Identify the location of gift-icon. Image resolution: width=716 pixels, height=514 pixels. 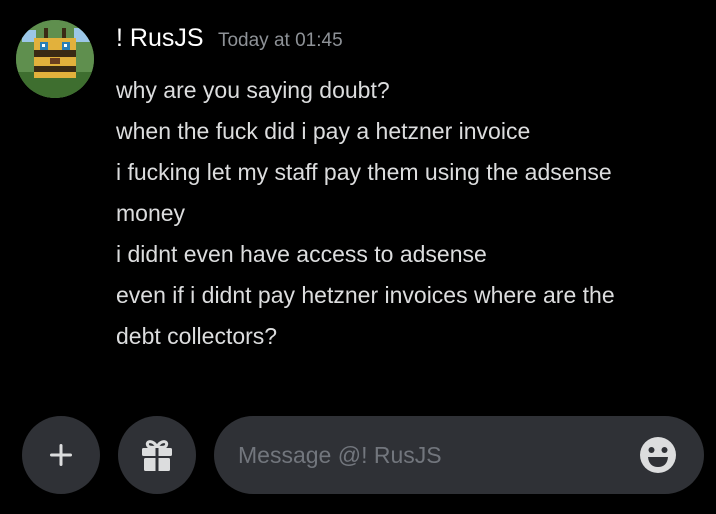
(157, 455).